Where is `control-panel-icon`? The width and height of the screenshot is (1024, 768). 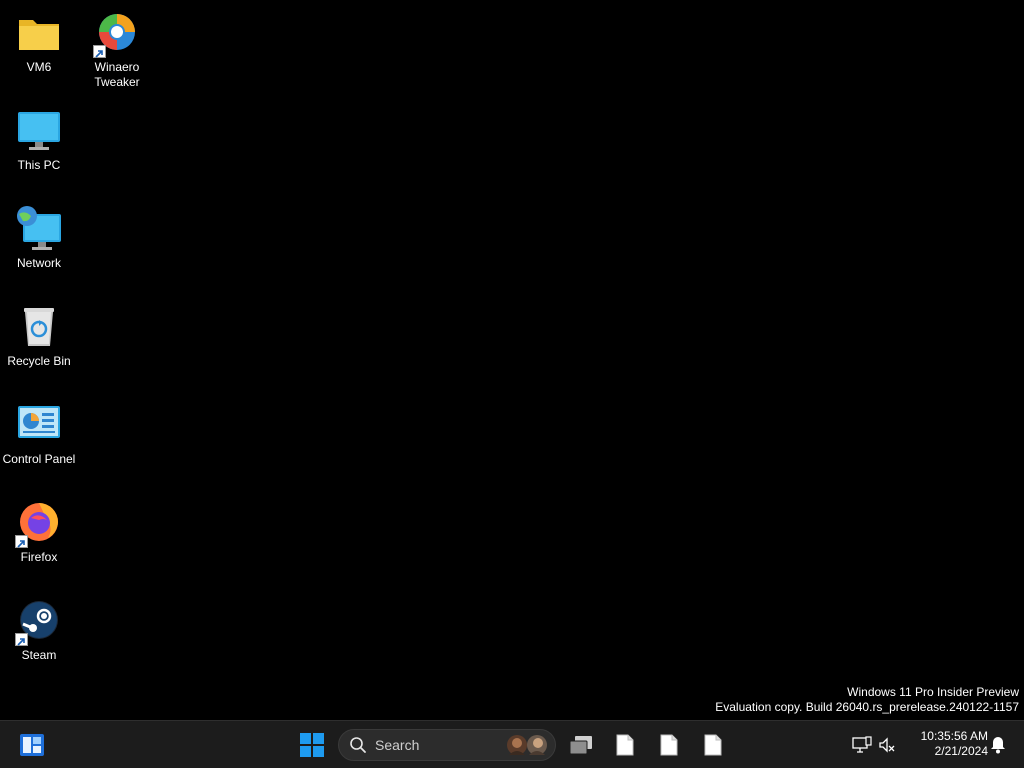
control-panel-icon is located at coordinates (39, 426).